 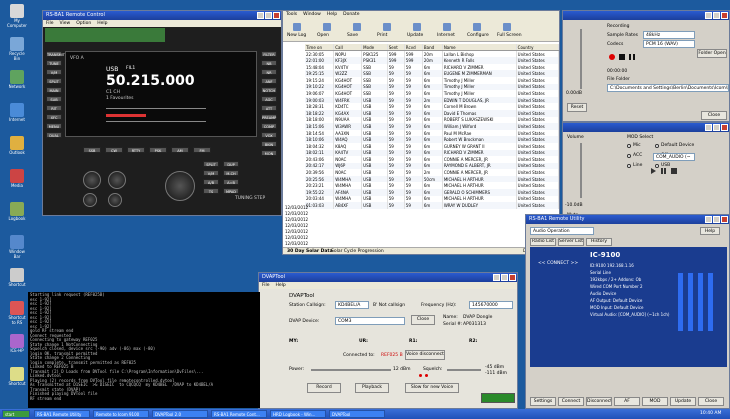 What do you see at coordinates (291, 14) in the screenshot?
I see `menu-item: Tools` at bounding box center [291, 14].